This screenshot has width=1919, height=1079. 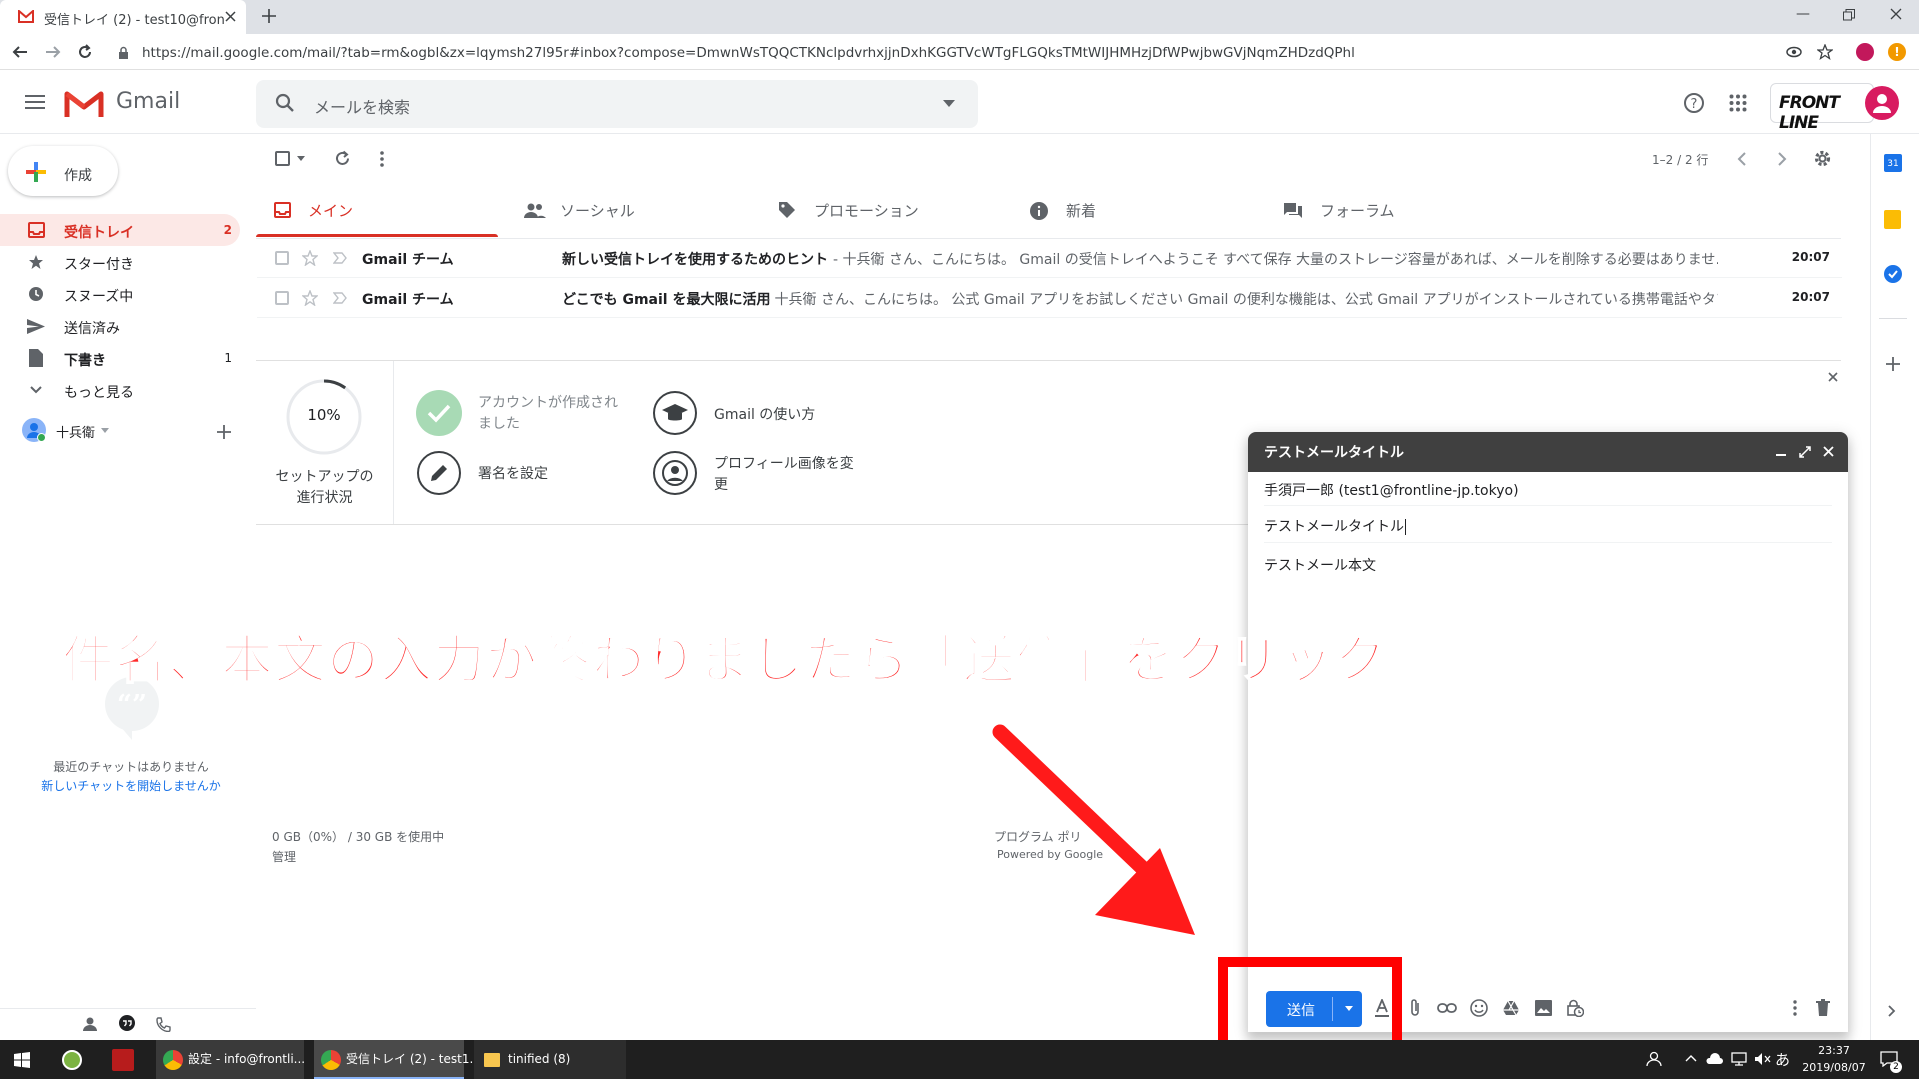 What do you see at coordinates (75, 431) in the screenshot?
I see `hangouts-user-name: 十兵衛` at bounding box center [75, 431].